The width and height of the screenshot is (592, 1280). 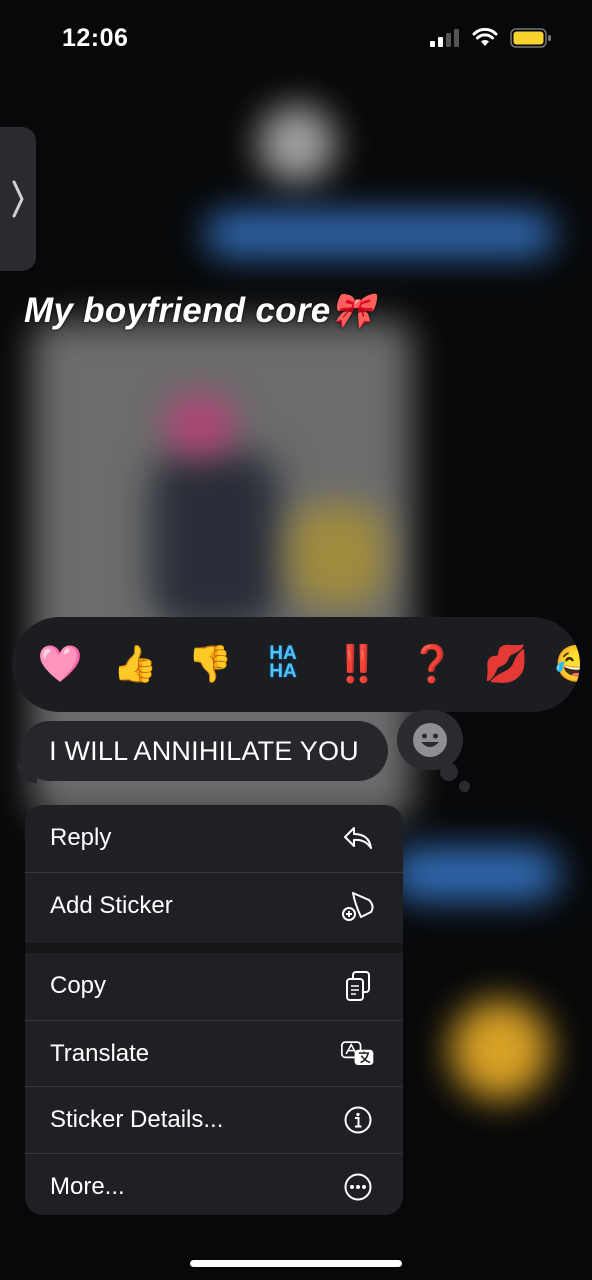 I want to click on reply-arrow-icon, so click(x=358, y=838).